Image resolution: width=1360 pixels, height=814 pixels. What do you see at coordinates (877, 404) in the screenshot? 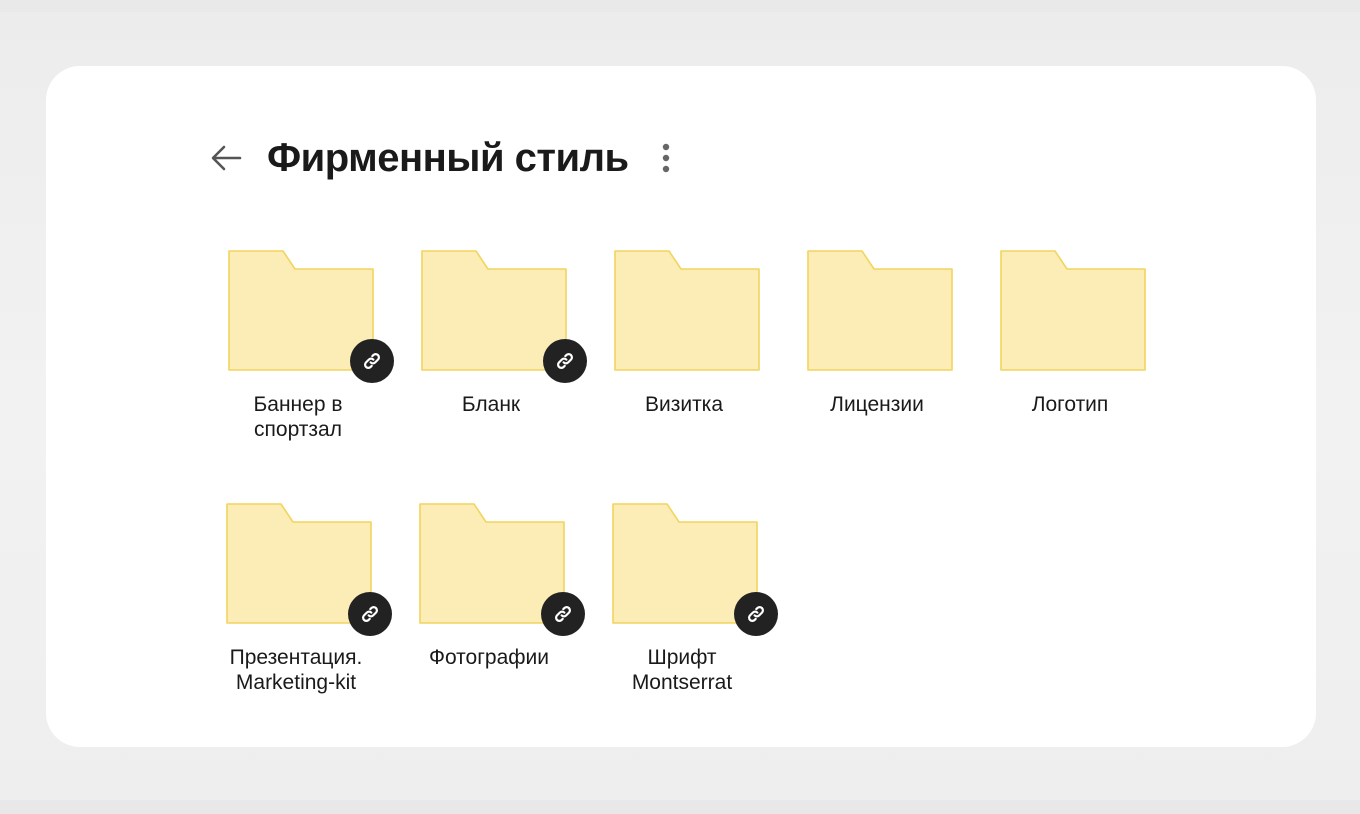
I see `folder-name: Лицензии` at bounding box center [877, 404].